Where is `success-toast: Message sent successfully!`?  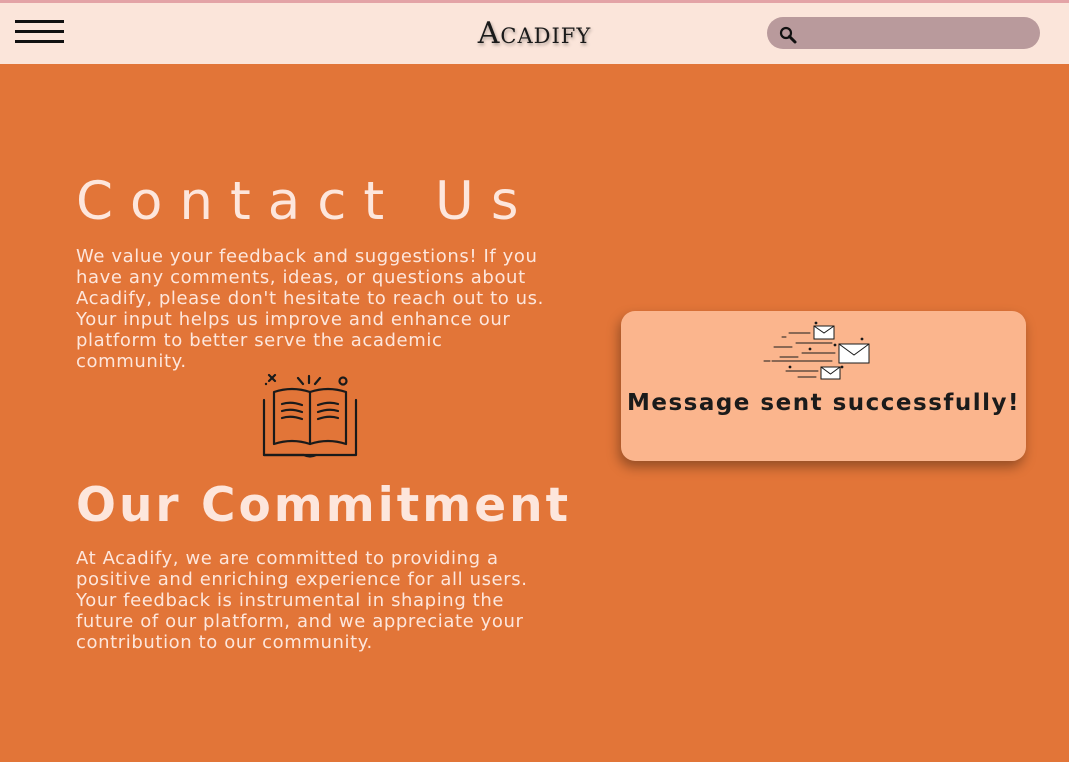 success-toast: Message sent successfully! is located at coordinates (823, 386).